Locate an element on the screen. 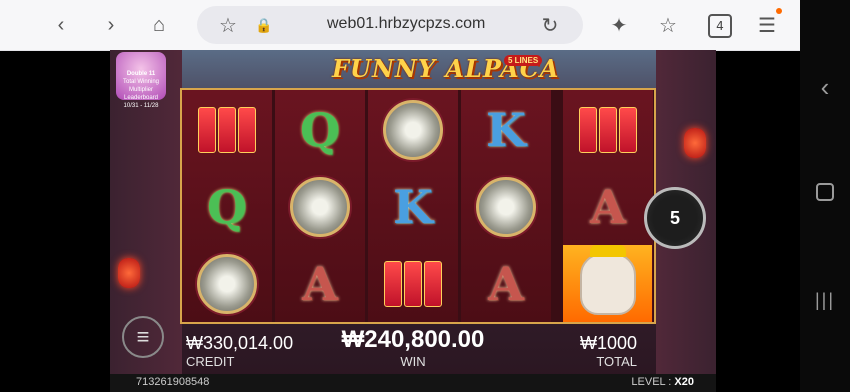 The height and width of the screenshot is (392, 850). nav-recents-icon: ||| is located at coordinates (825, 300).